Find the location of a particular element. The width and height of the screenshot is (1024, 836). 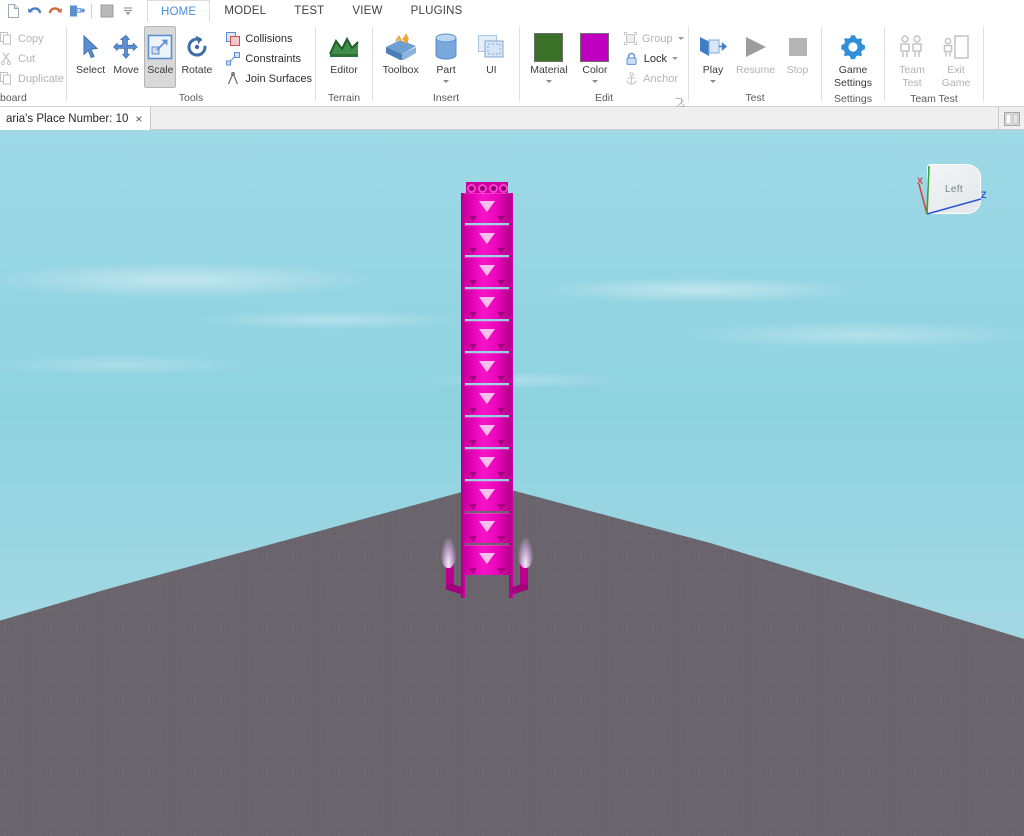

game-settings-line1: Game is located at coordinates (853, 70).